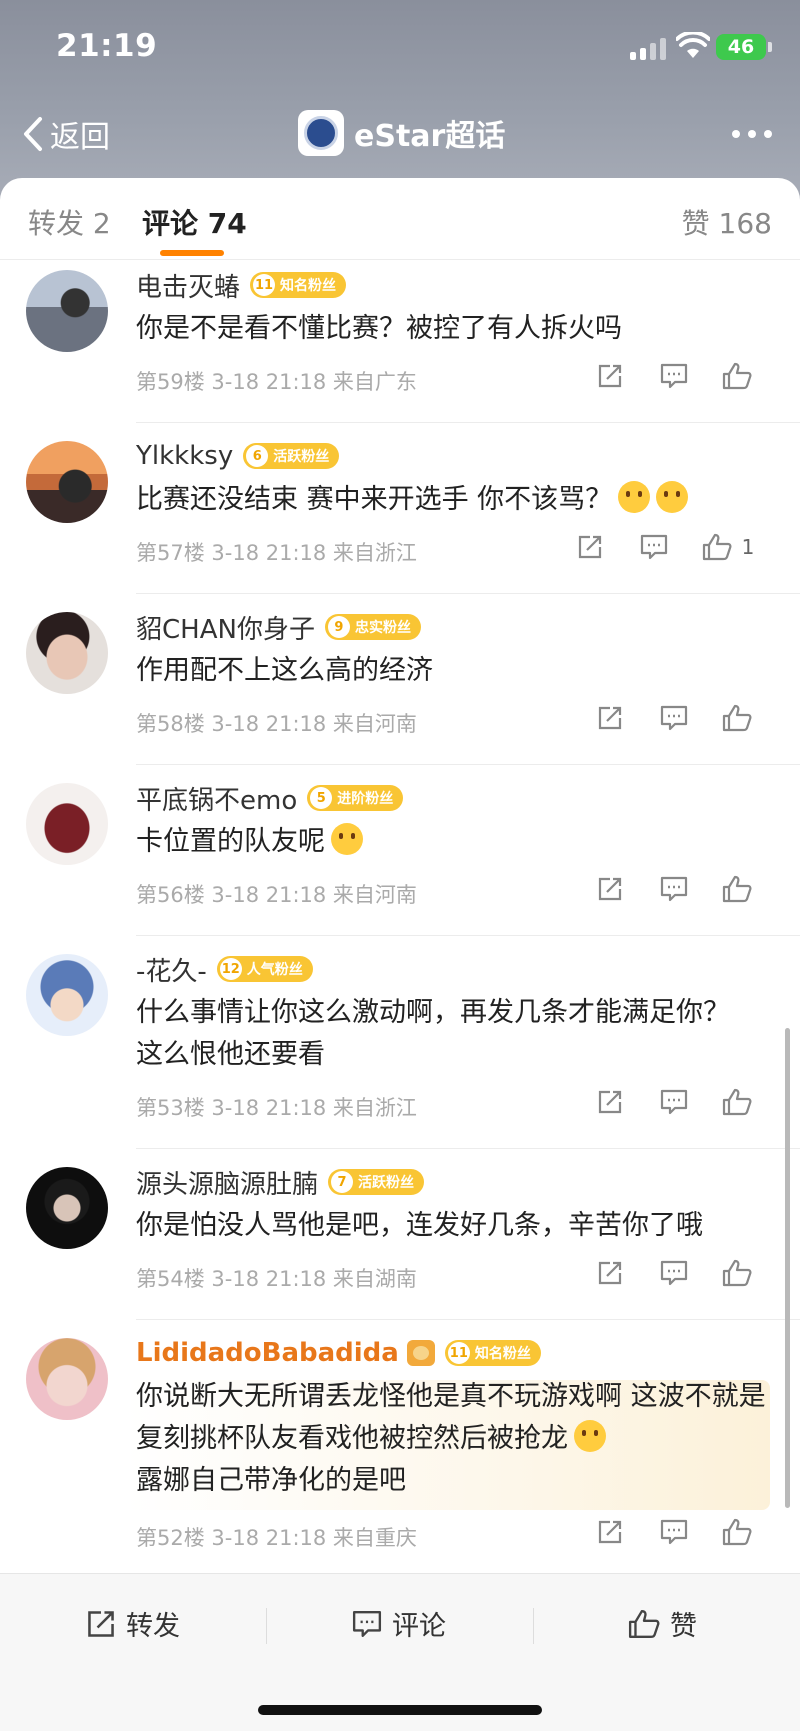 The height and width of the screenshot is (1731, 800). I want to click on more-options-icon, so click(752, 134).